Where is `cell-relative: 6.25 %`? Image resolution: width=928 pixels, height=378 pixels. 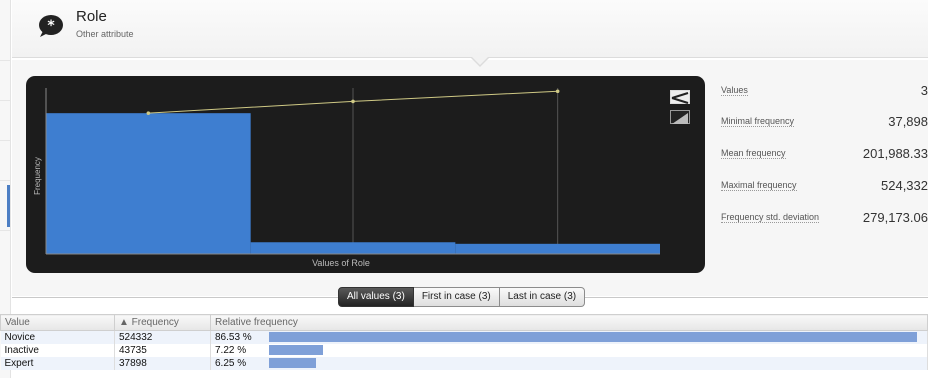 cell-relative: 6.25 % is located at coordinates (569, 363).